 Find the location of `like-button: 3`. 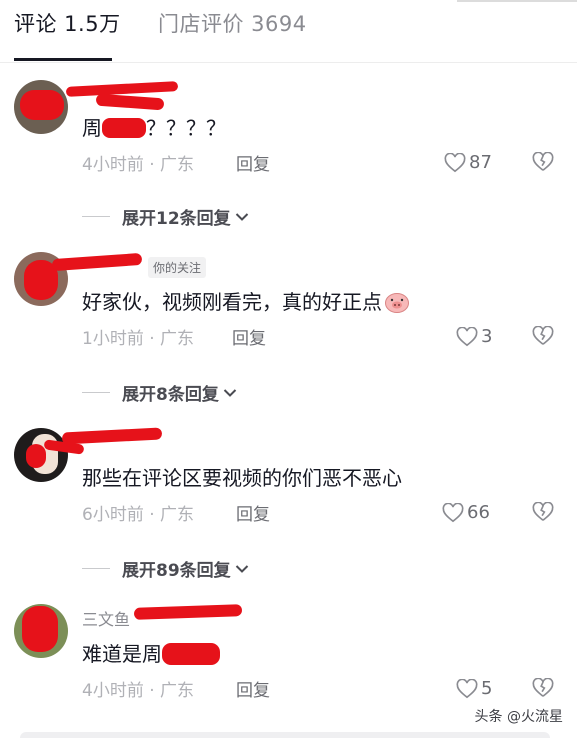

like-button: 3 is located at coordinates (474, 336).